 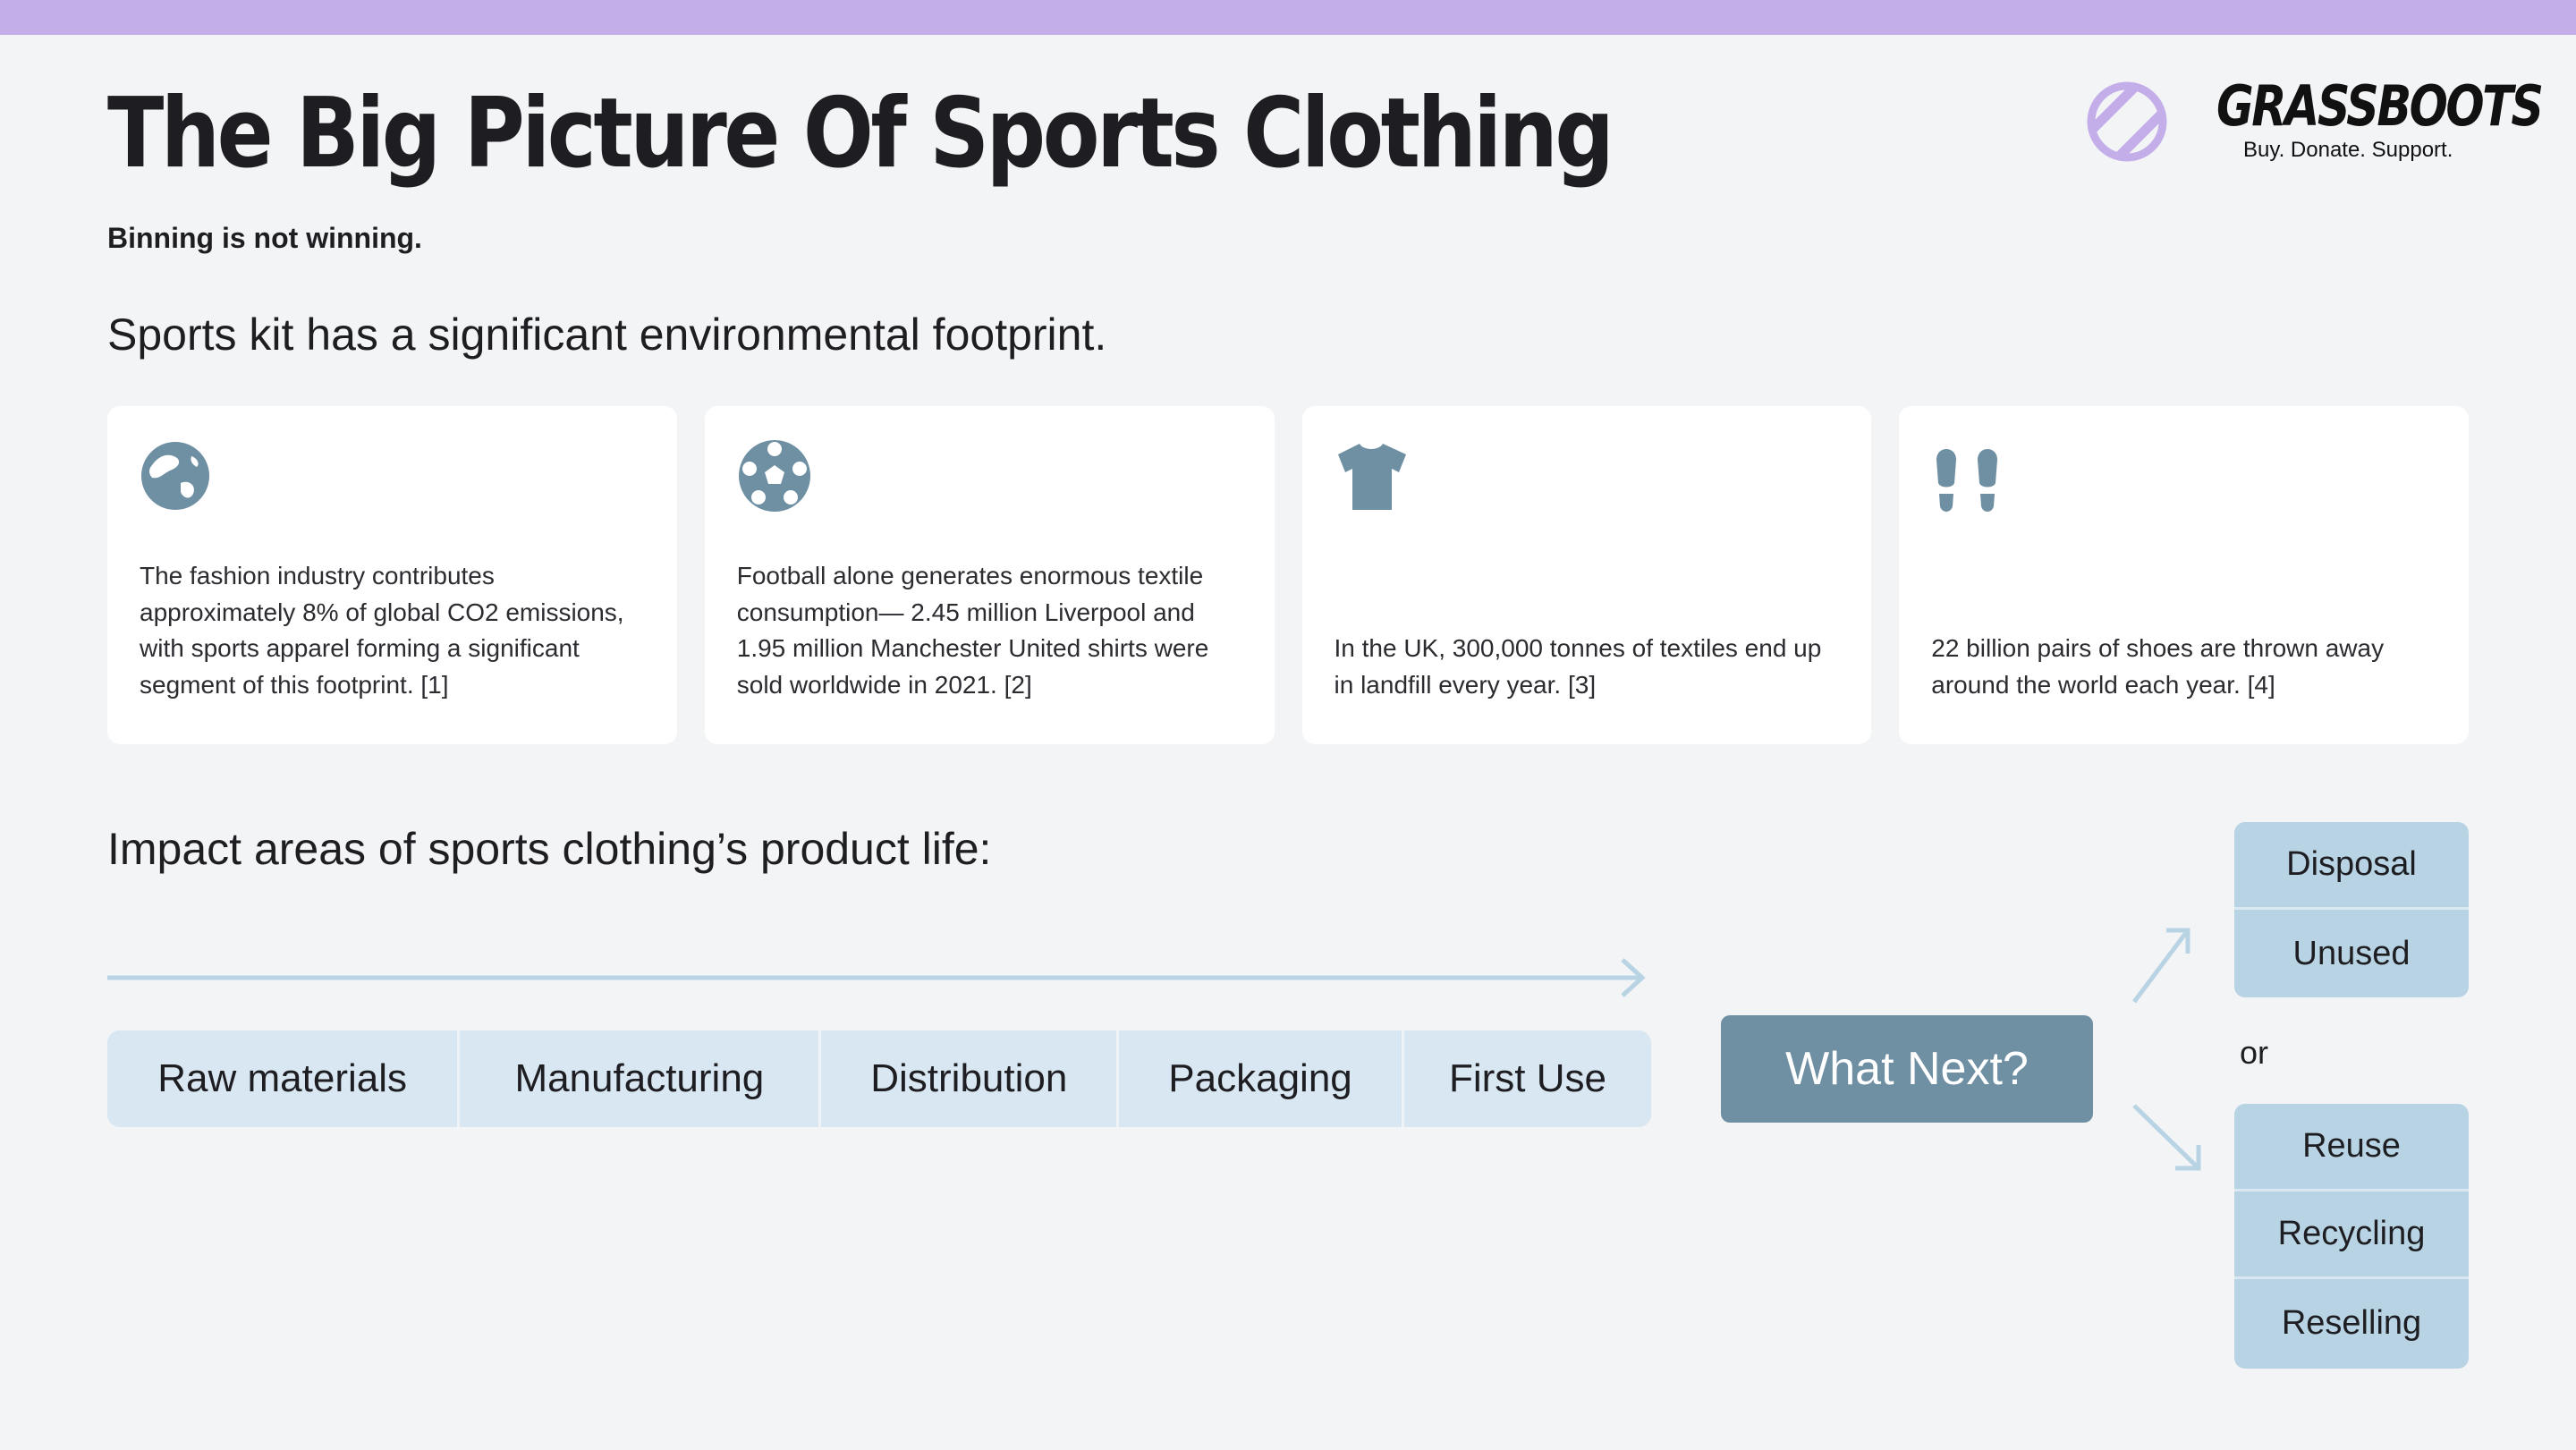 I want to click on timeline-arrow, so click(x=876, y=977).